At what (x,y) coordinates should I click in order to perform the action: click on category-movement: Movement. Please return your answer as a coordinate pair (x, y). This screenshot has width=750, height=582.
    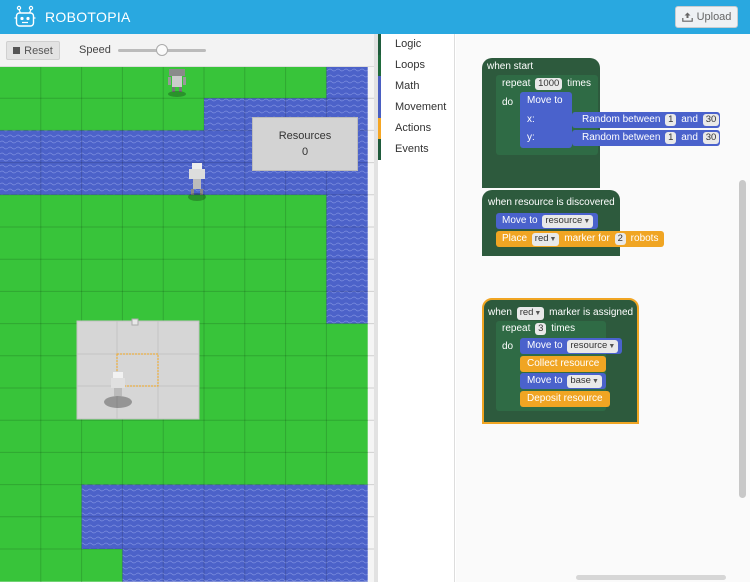
    Looking at the image, I should click on (416, 107).